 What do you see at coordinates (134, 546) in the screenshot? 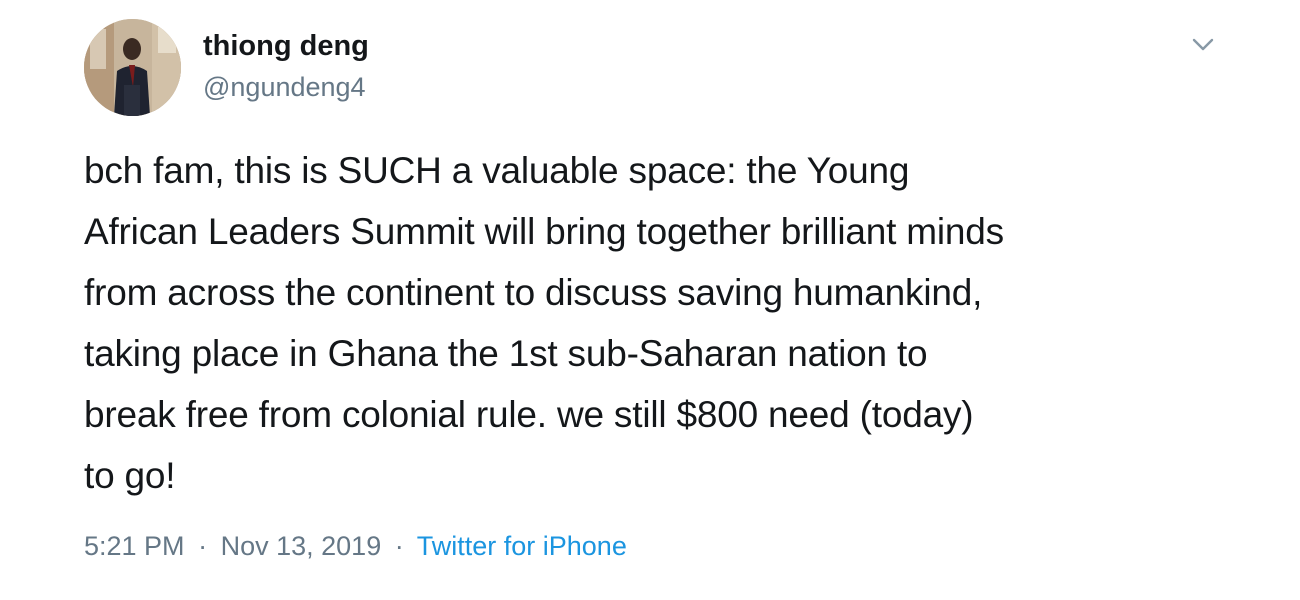
I see `tweet-time: 5:21 PM` at bounding box center [134, 546].